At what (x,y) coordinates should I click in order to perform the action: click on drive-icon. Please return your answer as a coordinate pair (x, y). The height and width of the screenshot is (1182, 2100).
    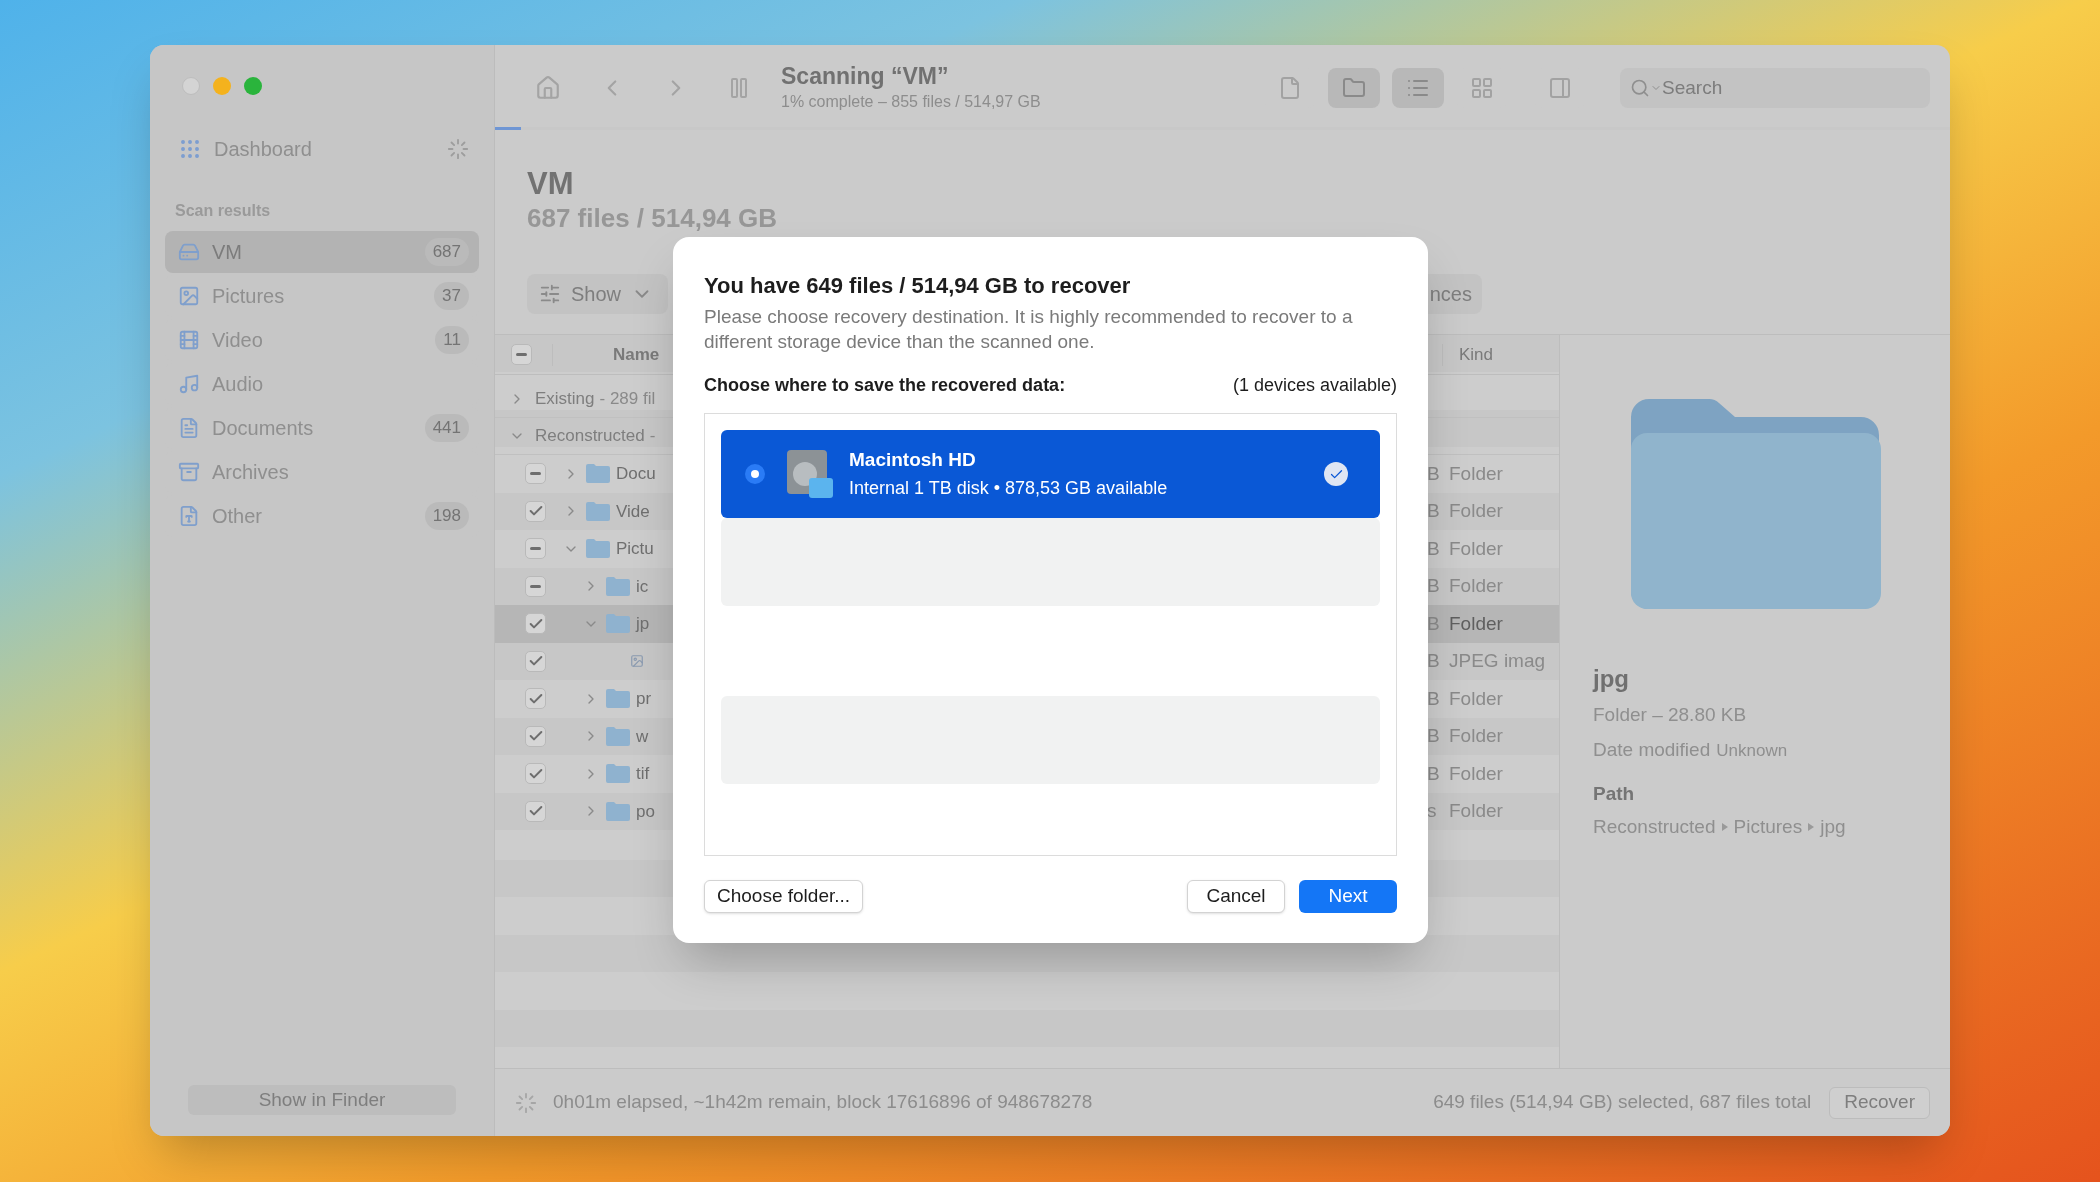
    Looking at the image, I should click on (189, 252).